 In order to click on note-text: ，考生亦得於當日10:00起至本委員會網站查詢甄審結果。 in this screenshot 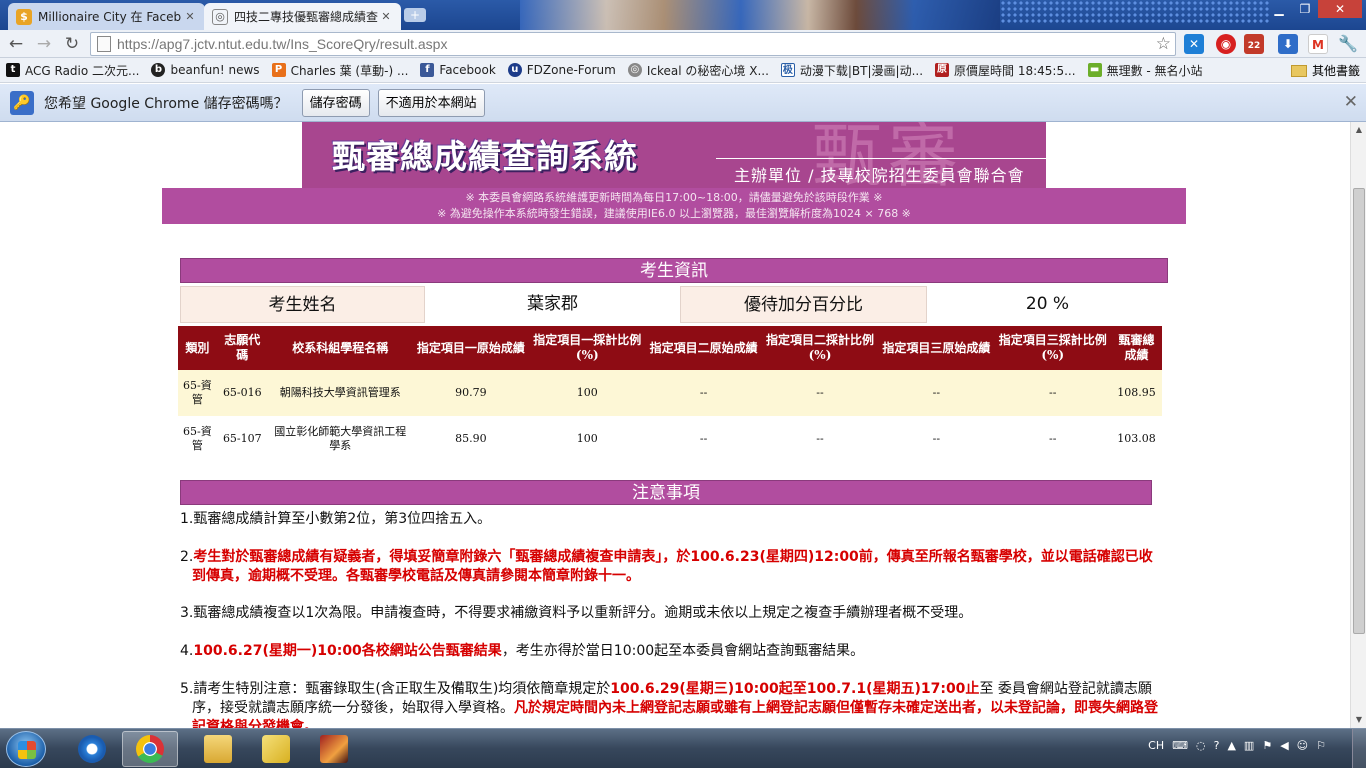, I will do `click(683, 651)`.